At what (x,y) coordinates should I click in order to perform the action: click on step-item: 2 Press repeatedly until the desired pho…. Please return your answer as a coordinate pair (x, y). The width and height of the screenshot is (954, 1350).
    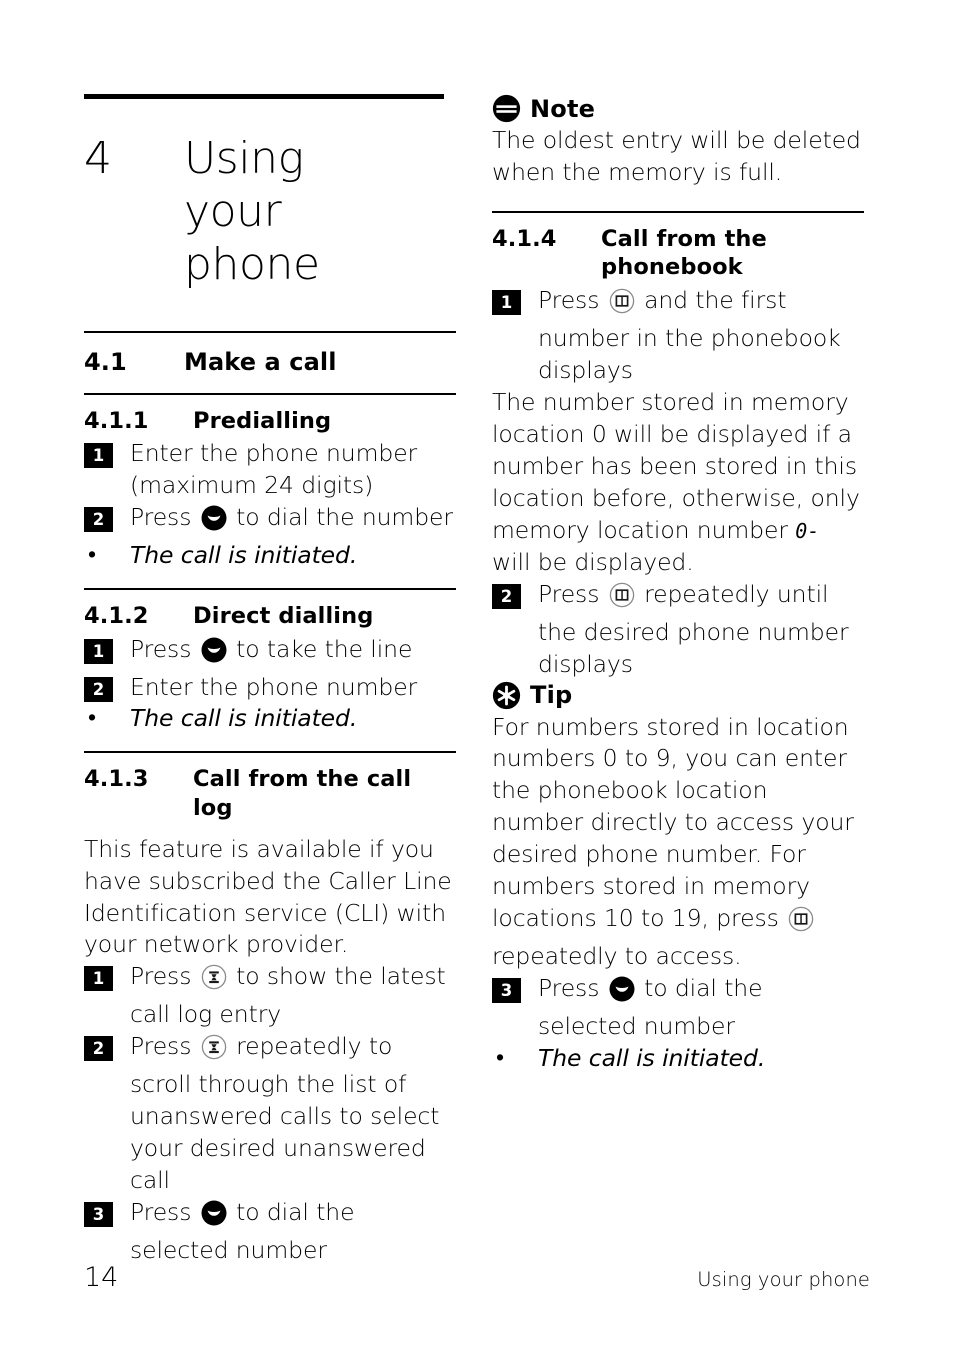
    Looking at the image, I should click on (678, 630).